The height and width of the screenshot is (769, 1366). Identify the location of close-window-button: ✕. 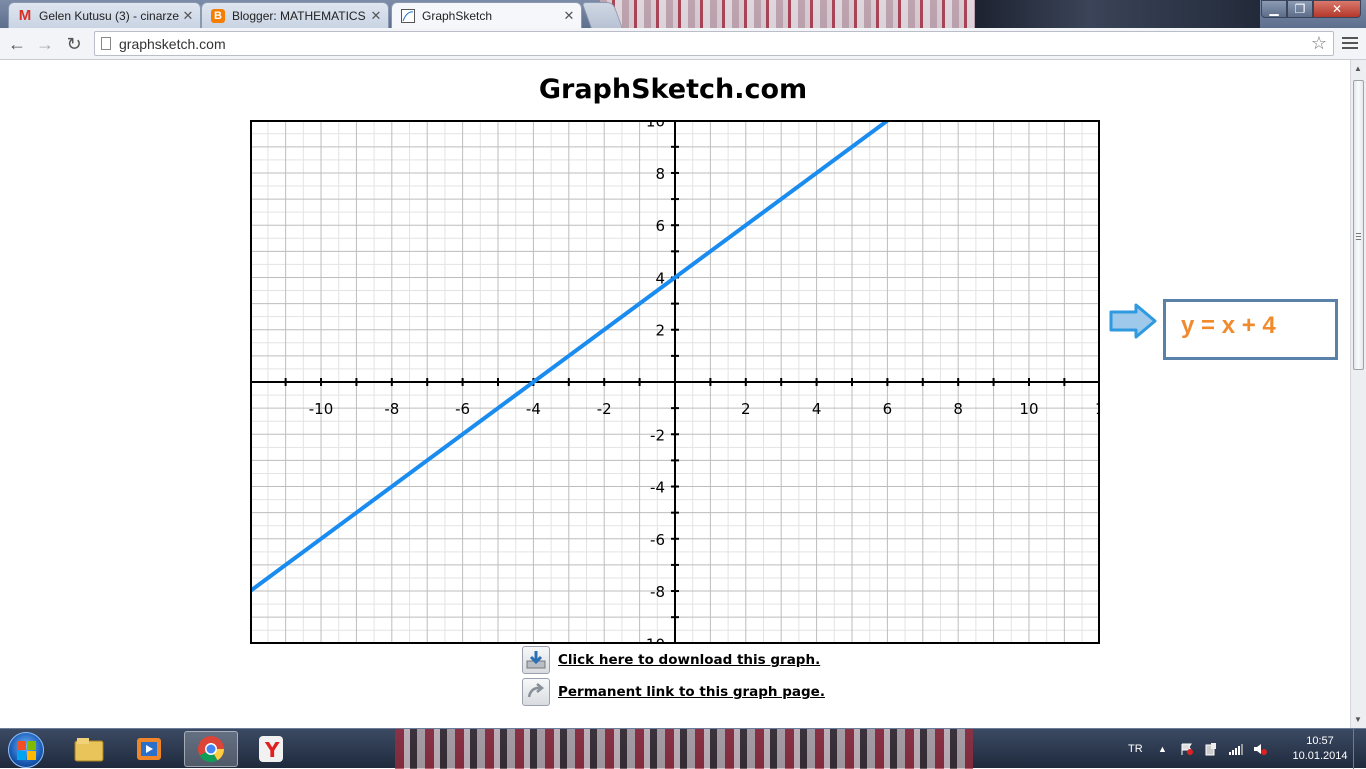
(1337, 9).